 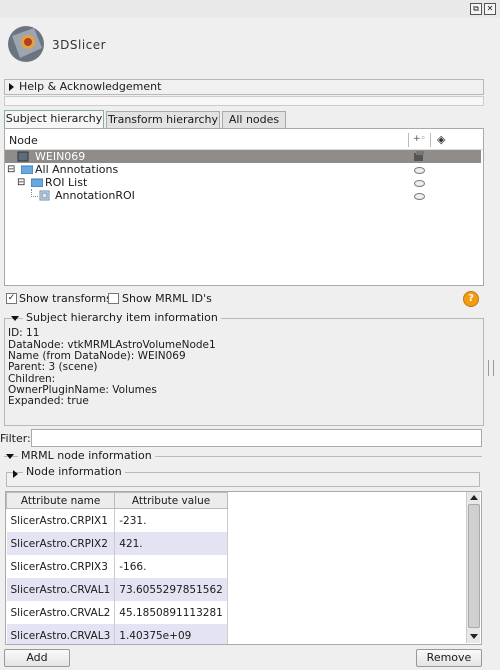 I want to click on vertical-scrollbar, so click(x=473, y=567).